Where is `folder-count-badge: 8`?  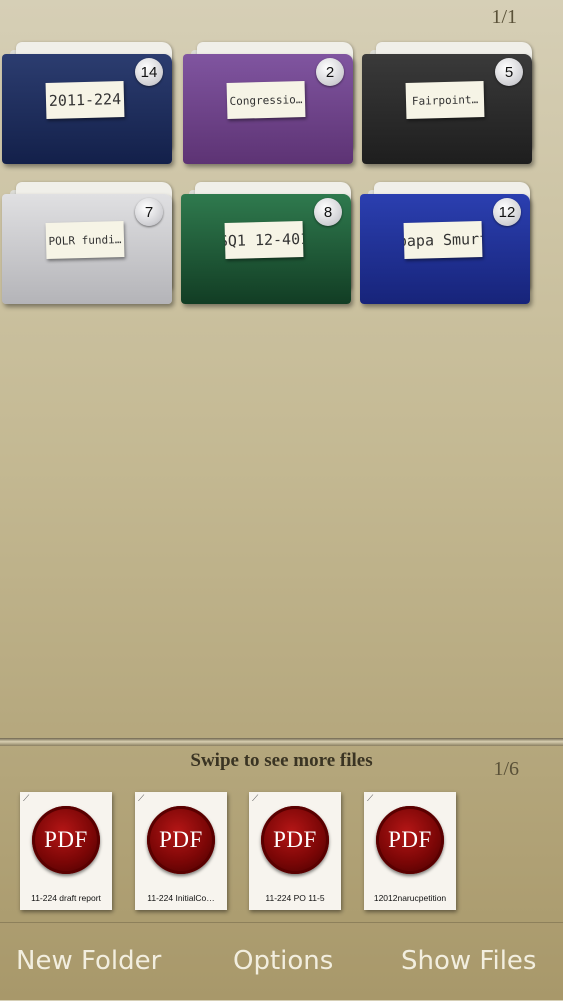
folder-count-badge: 8 is located at coordinates (328, 212).